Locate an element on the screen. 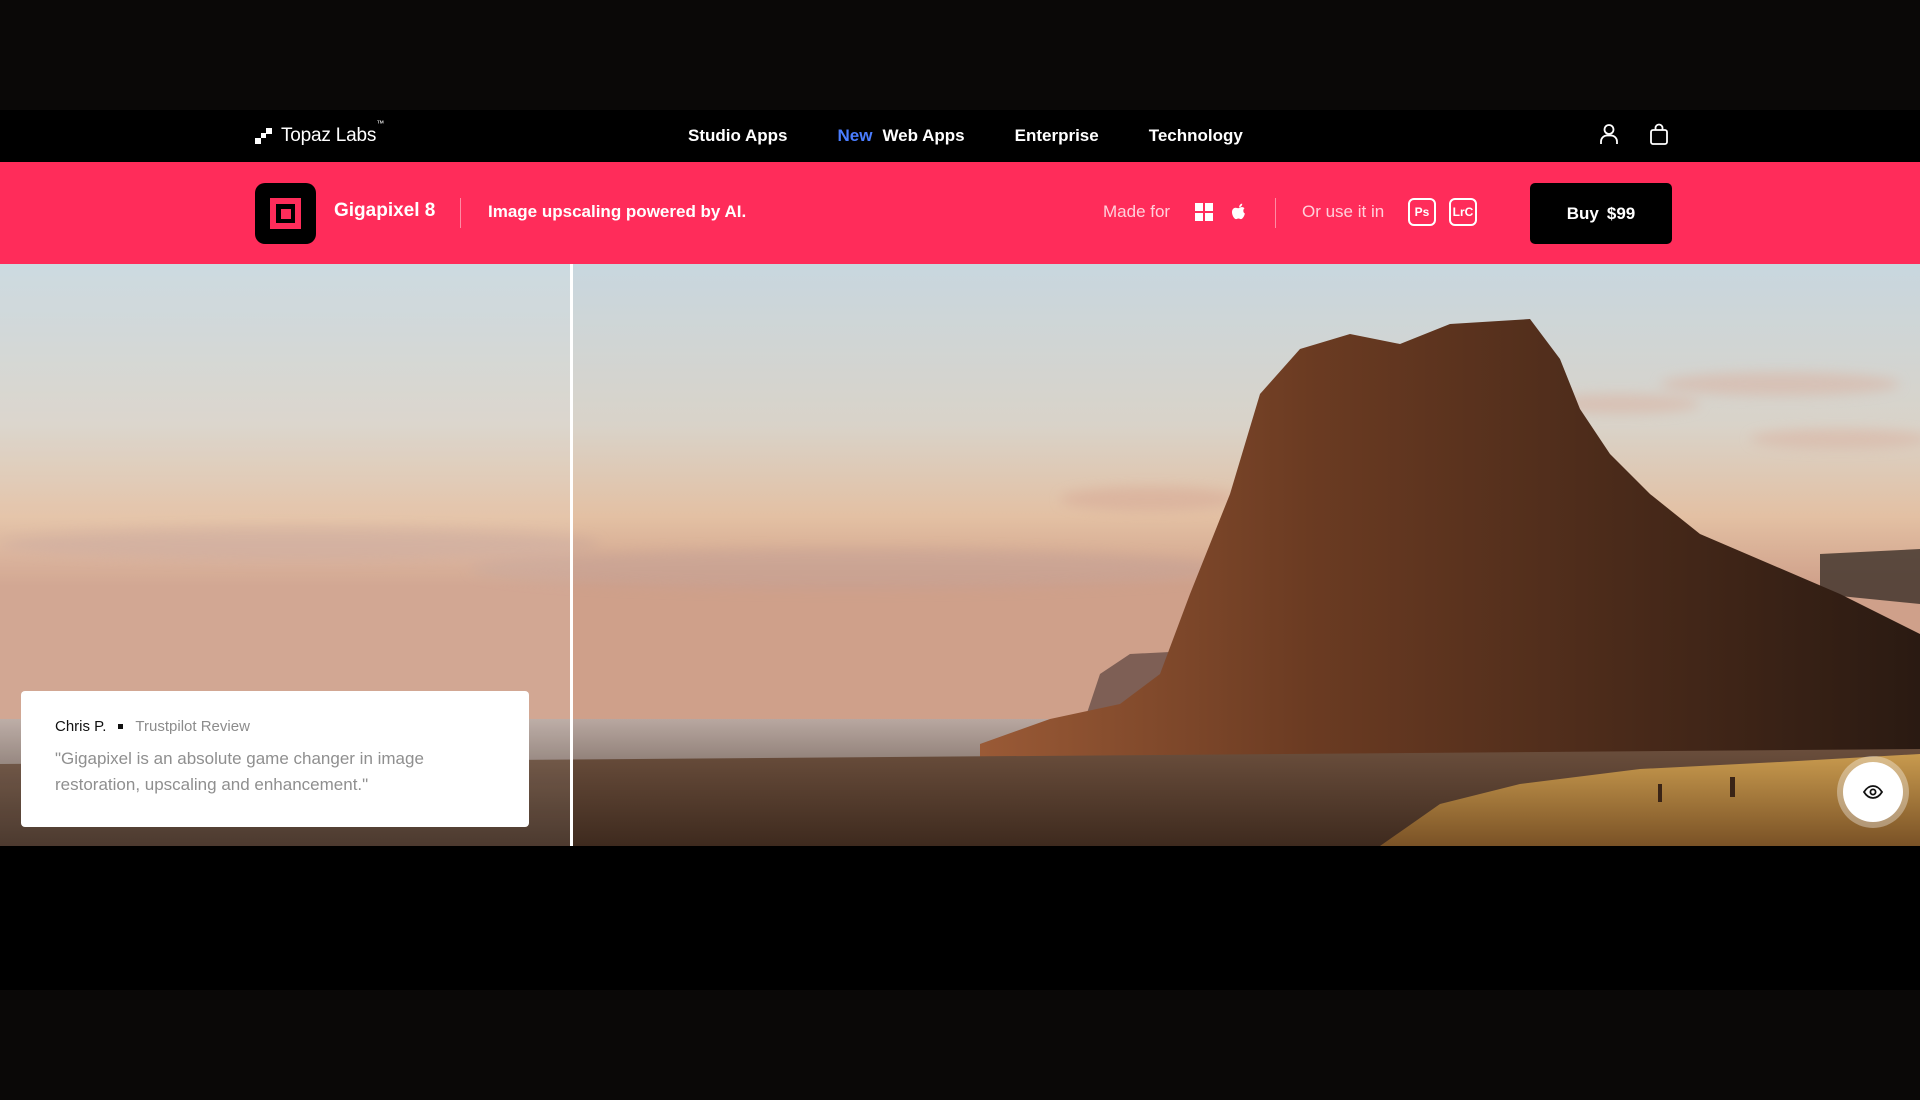 The width and height of the screenshot is (1920, 1100). topaz-logo-icon is located at coordinates (263, 136).